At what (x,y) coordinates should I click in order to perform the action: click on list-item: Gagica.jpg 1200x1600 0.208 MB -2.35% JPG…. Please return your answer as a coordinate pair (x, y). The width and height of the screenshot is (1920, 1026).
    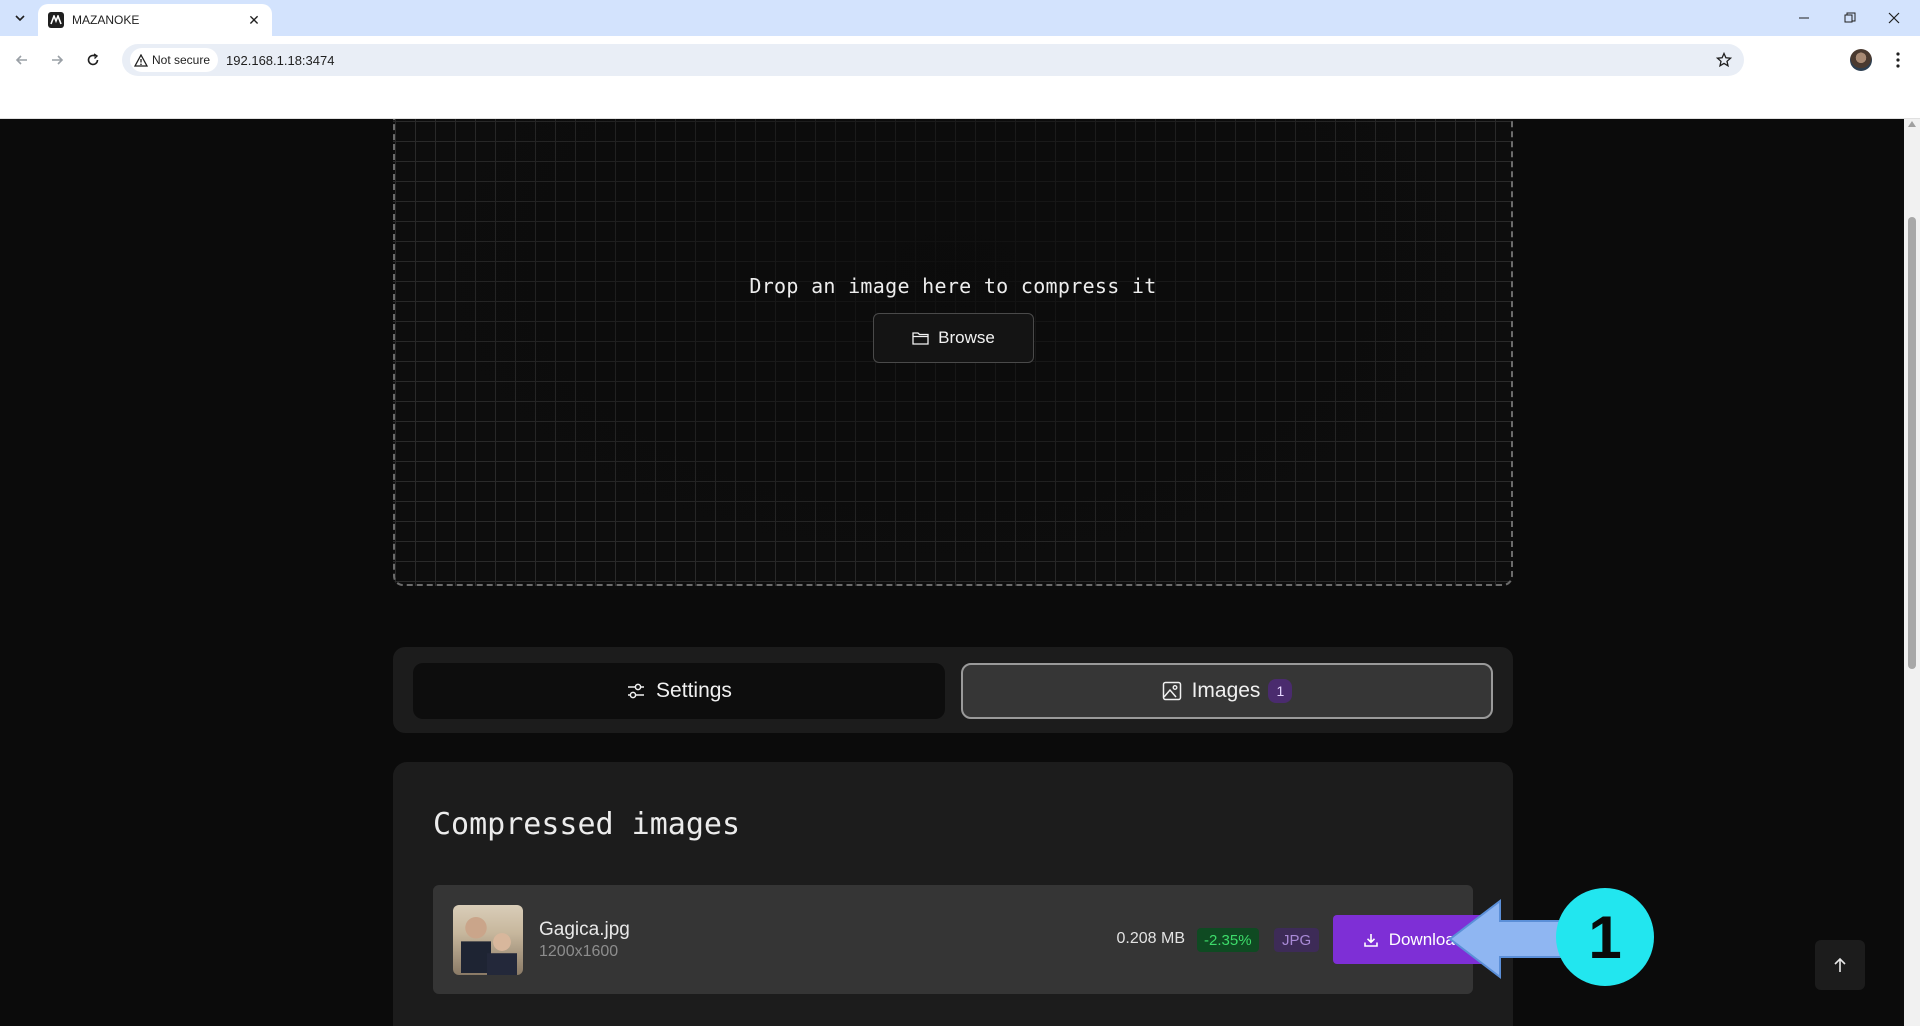
    Looking at the image, I should click on (963, 939).